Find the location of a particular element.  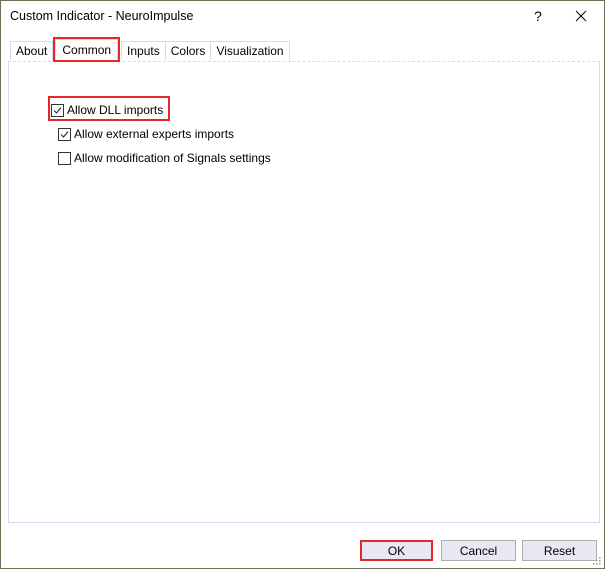

help-icon: ? is located at coordinates (538, 16).